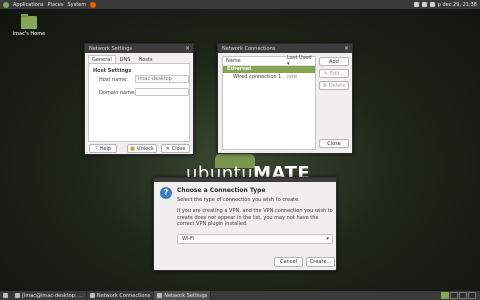 The height and width of the screenshot is (300, 480). What do you see at coordinates (17, 295) in the screenshot?
I see `terminal-icon` at bounding box center [17, 295].